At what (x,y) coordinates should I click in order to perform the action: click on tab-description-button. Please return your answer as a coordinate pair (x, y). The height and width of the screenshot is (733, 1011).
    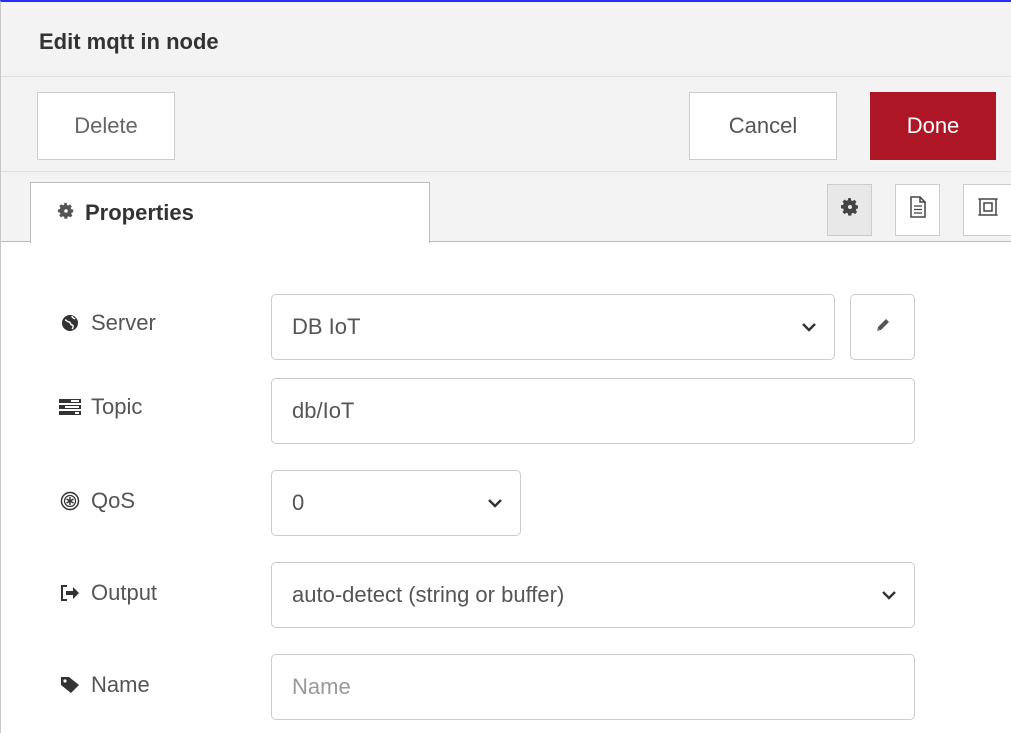
    Looking at the image, I should click on (917, 210).